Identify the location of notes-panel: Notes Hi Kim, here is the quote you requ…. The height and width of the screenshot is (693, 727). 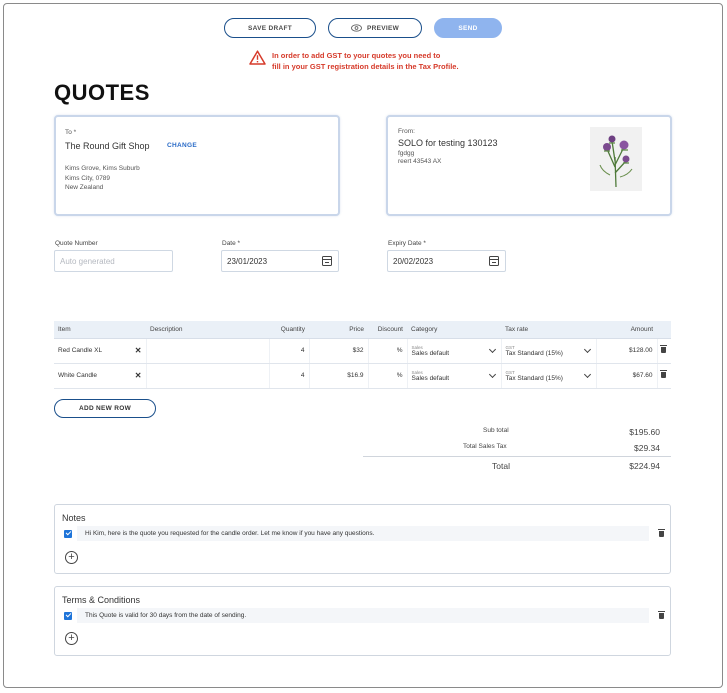
(362, 539).